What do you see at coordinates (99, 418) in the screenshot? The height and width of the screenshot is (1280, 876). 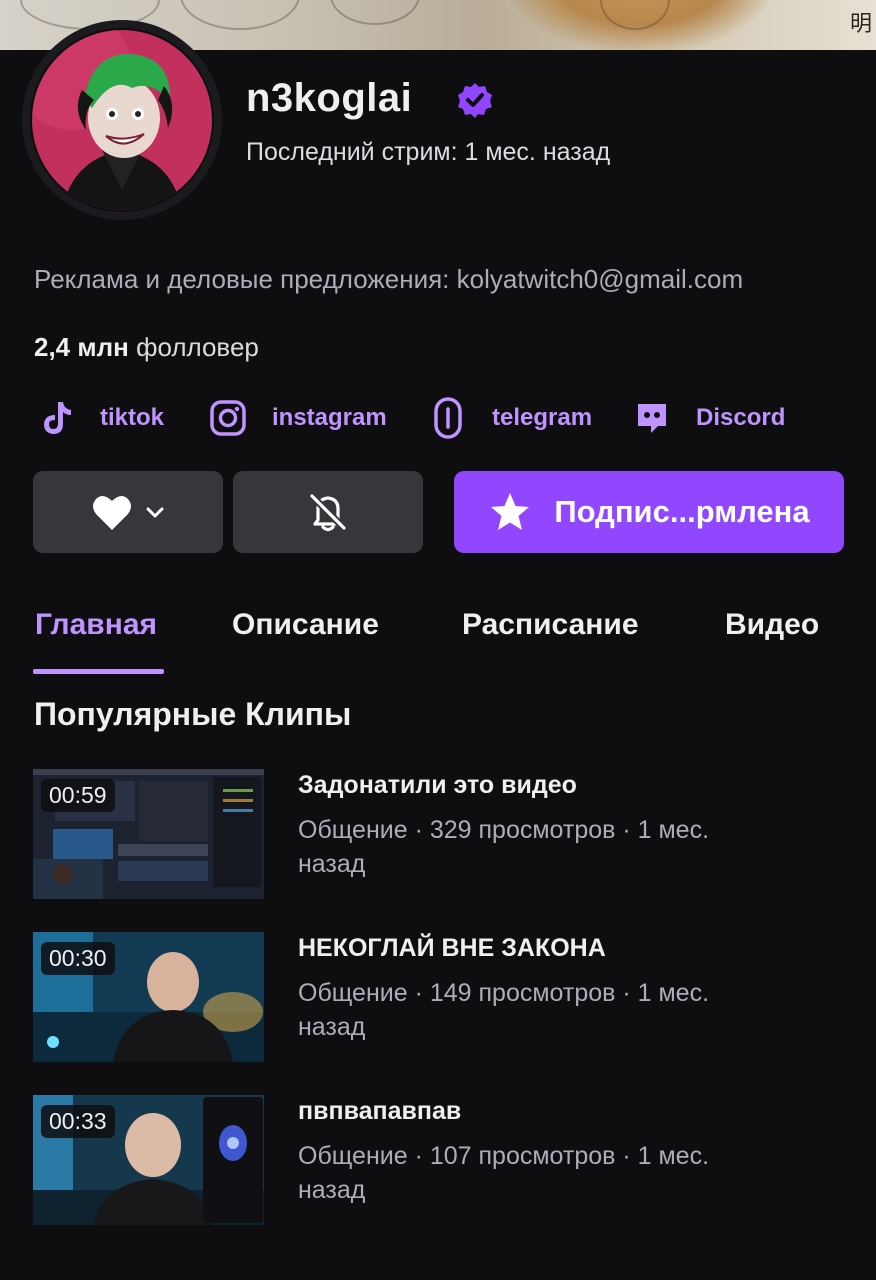 I see `social-link-tiktok: tiktok` at bounding box center [99, 418].